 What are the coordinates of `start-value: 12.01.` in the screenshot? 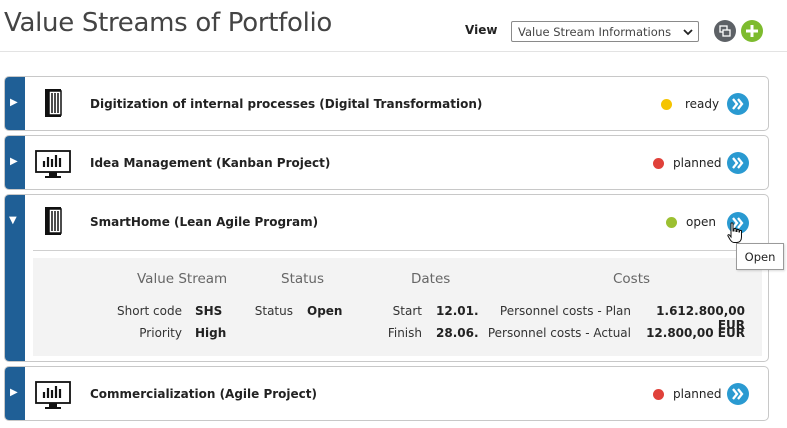 It's located at (457, 311).